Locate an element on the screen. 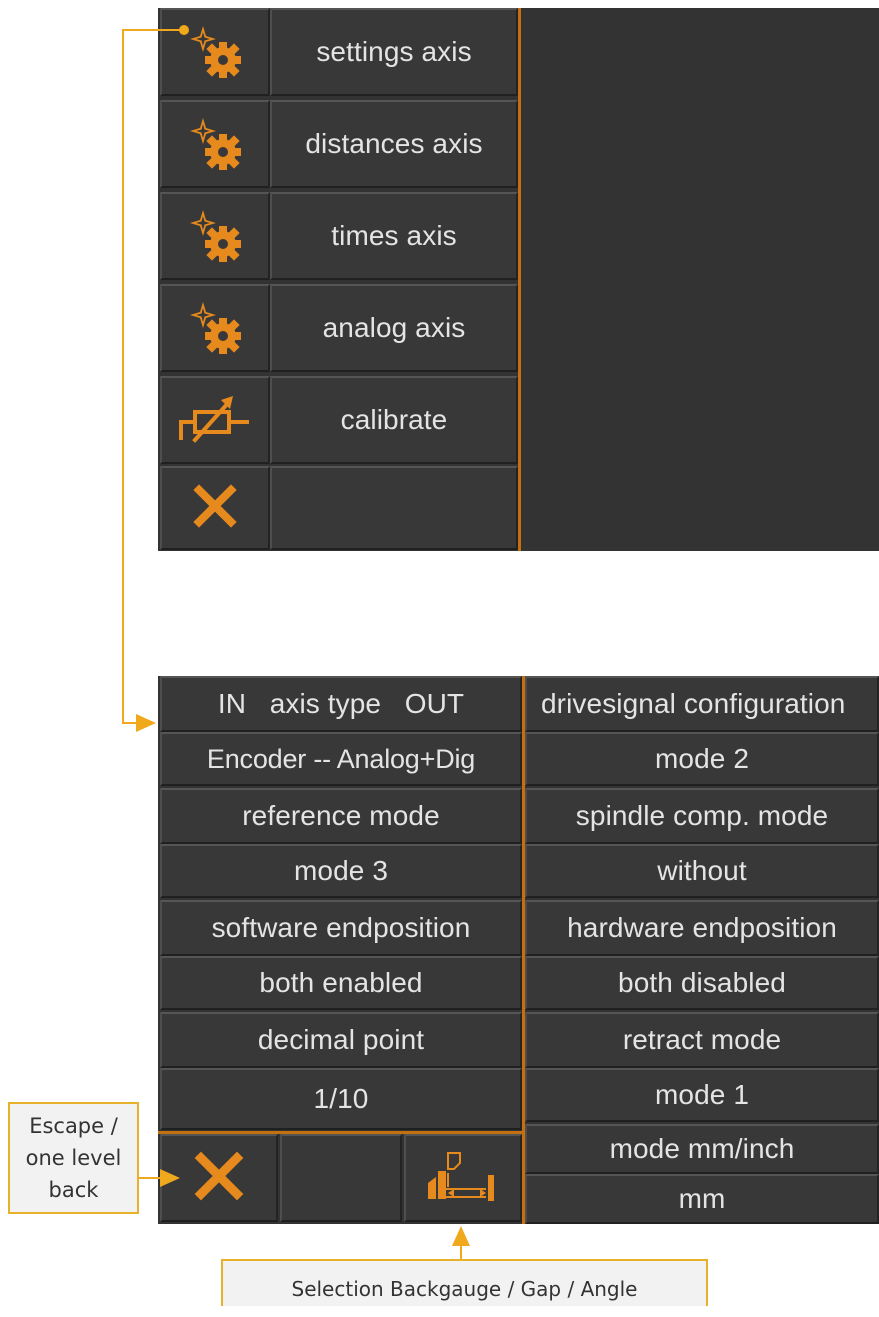 The width and height of the screenshot is (879, 1317). software-endposition-value-text: both enabled is located at coordinates (341, 982).